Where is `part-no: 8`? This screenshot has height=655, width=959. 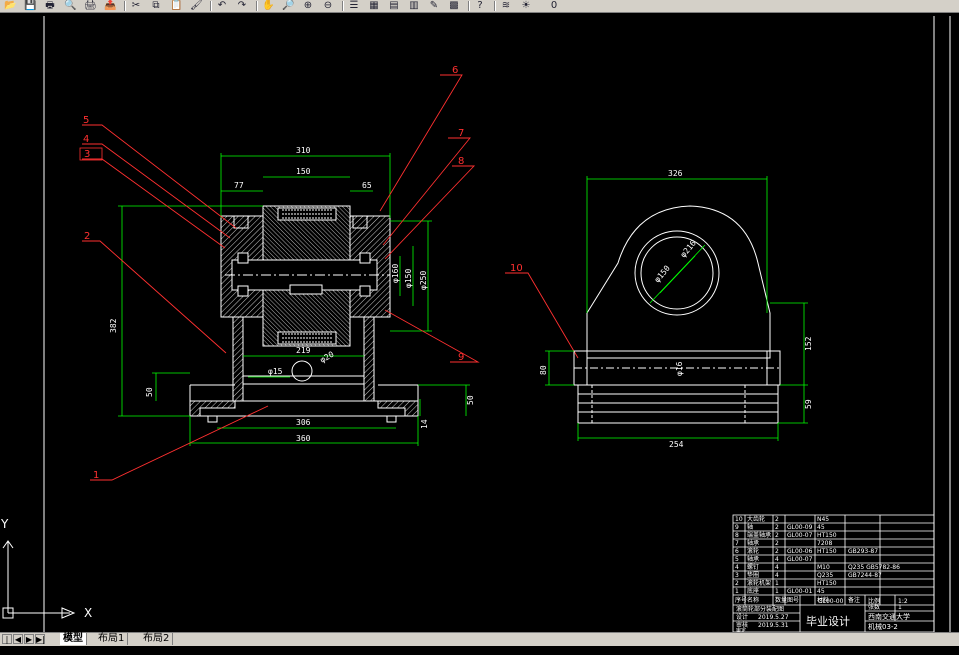 part-no: 8 is located at coordinates (737, 535).